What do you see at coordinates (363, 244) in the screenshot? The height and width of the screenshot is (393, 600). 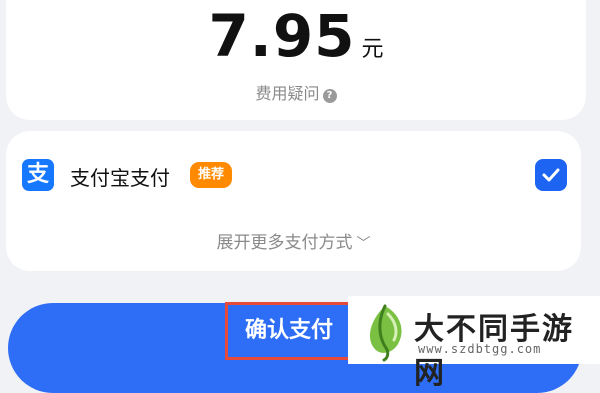 I see `chevron-down-icon: ﹀` at bounding box center [363, 244].